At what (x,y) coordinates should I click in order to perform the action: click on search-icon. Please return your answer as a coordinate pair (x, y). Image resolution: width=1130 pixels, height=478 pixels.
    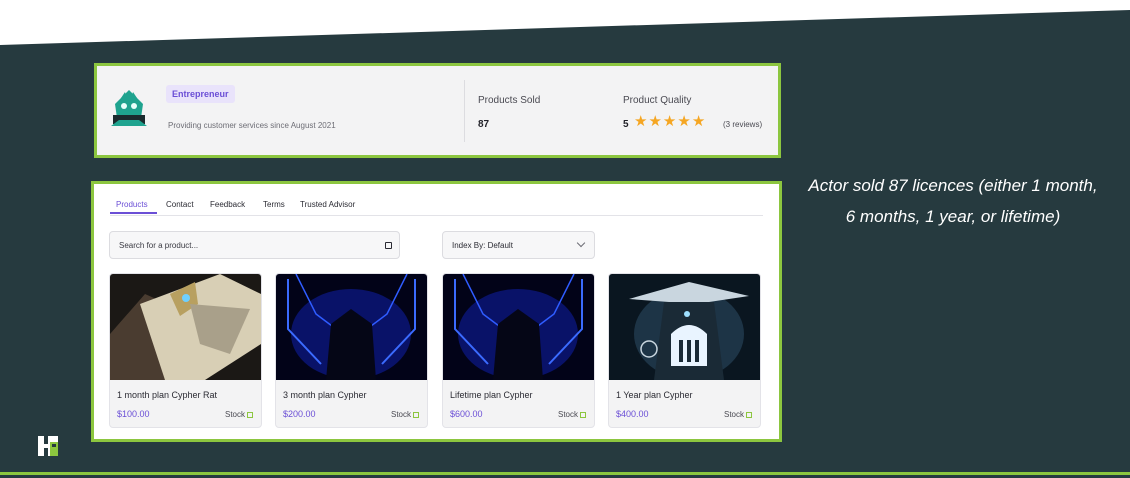
    Looking at the image, I should click on (388, 245).